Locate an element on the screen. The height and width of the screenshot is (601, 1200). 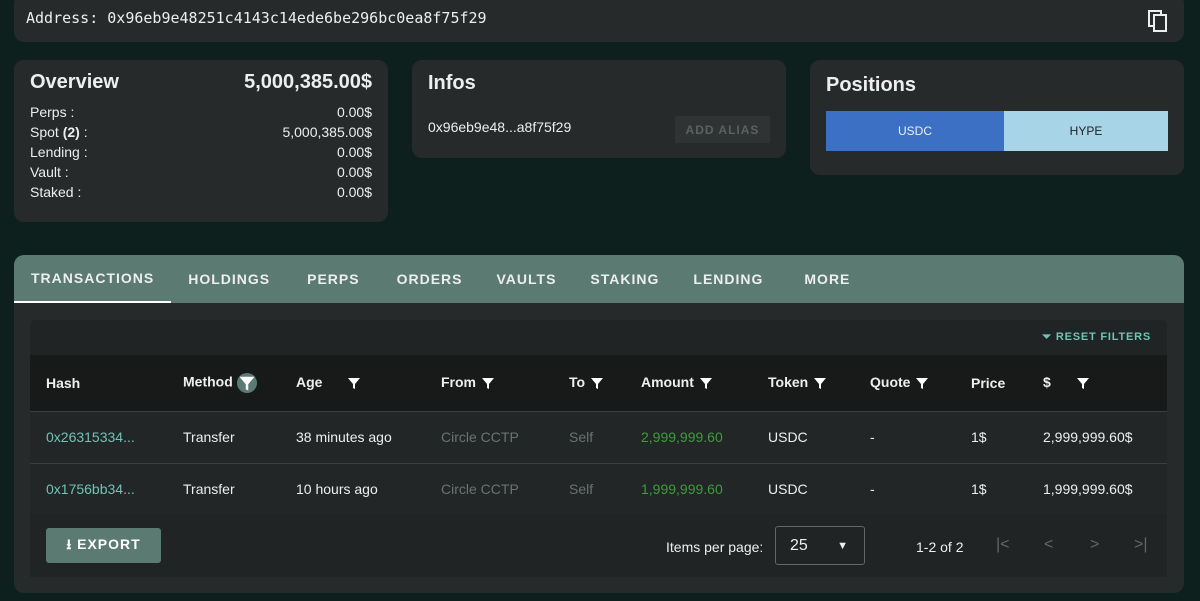
perps-value: 0.00$ is located at coordinates (354, 112).